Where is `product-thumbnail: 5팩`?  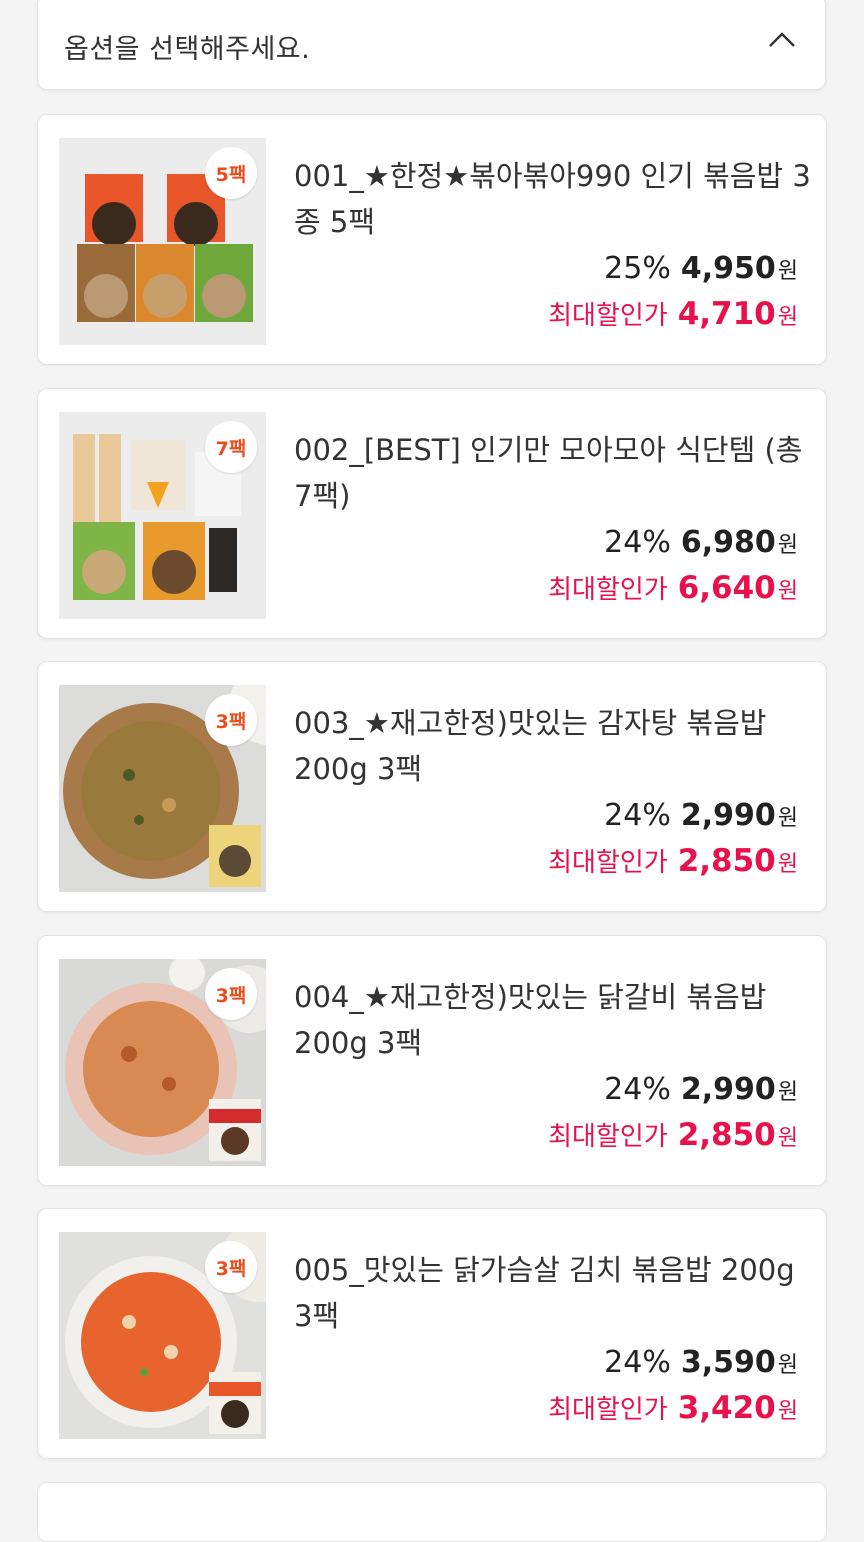 product-thumbnail: 5팩 is located at coordinates (162, 241).